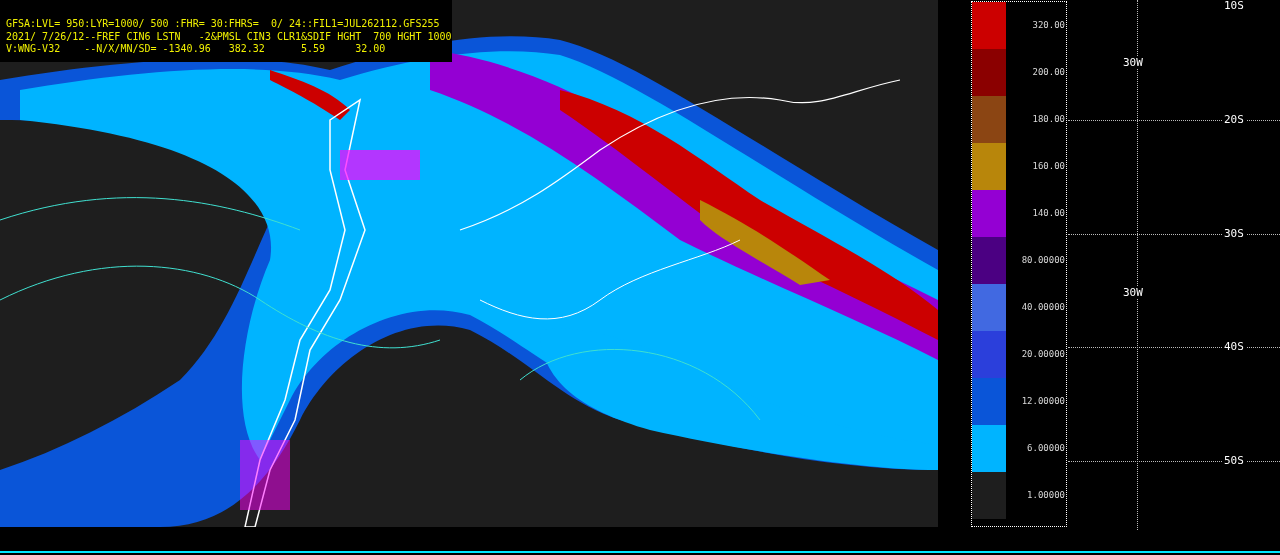 The image size is (1280, 555). I want to click on latitude-label: 10S, so click(1234, 6).